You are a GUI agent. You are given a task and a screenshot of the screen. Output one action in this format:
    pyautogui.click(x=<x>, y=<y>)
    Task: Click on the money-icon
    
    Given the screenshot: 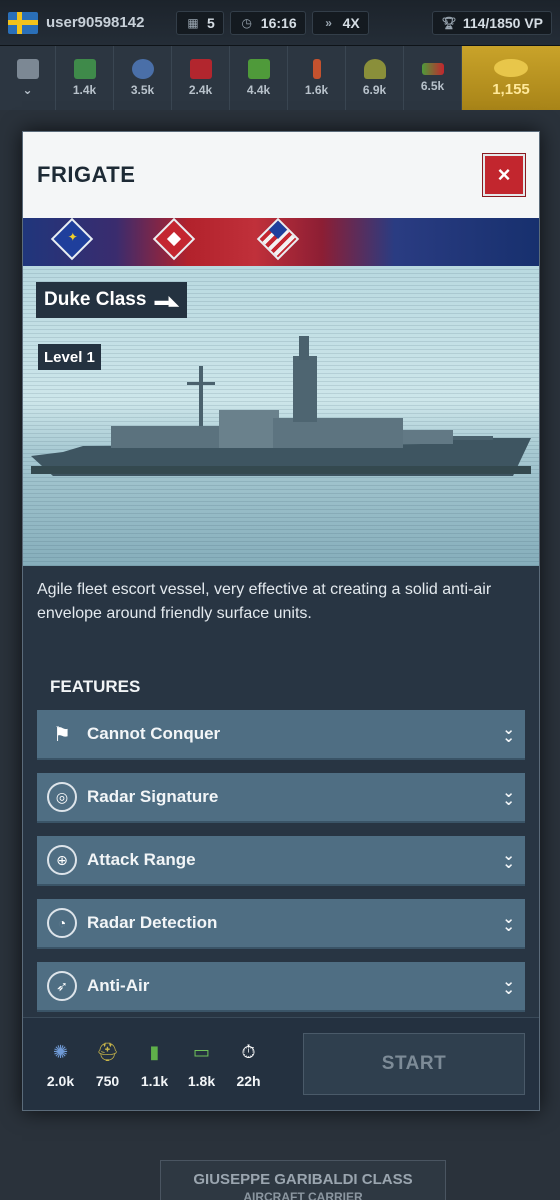 What is the action you would take?
    pyautogui.click(x=432, y=69)
    